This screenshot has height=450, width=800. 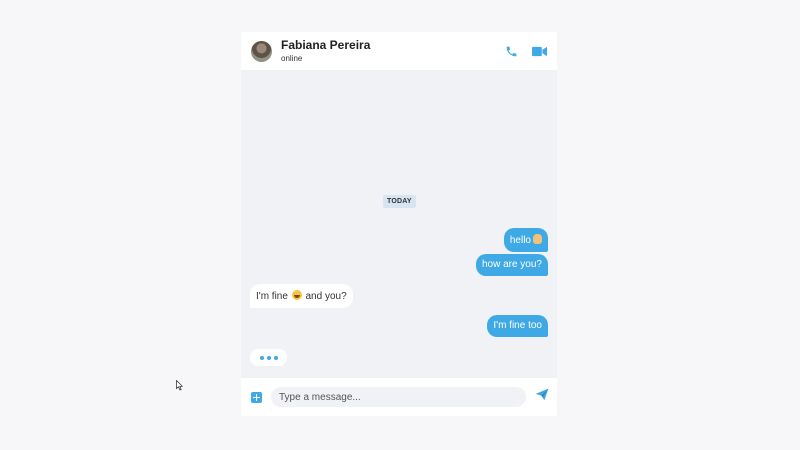 I want to click on message-incoming: I'm fine and you?, so click(x=301, y=296).